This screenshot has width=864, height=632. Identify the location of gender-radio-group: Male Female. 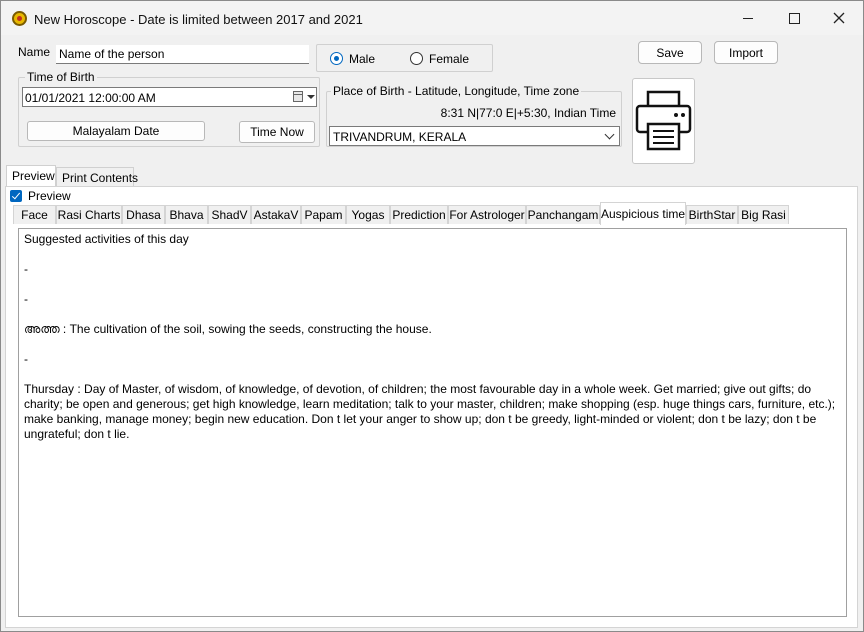
(404, 58).